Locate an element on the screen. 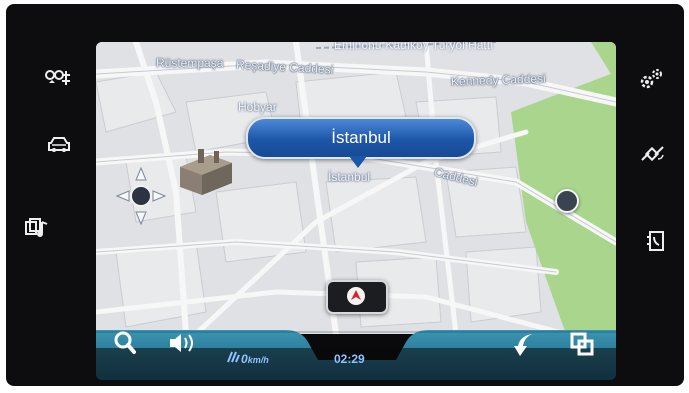 Image resolution: width=689 pixels, height=393 pixels. street-label-rustempasa: Rüstempaşa is located at coordinates (190, 63).